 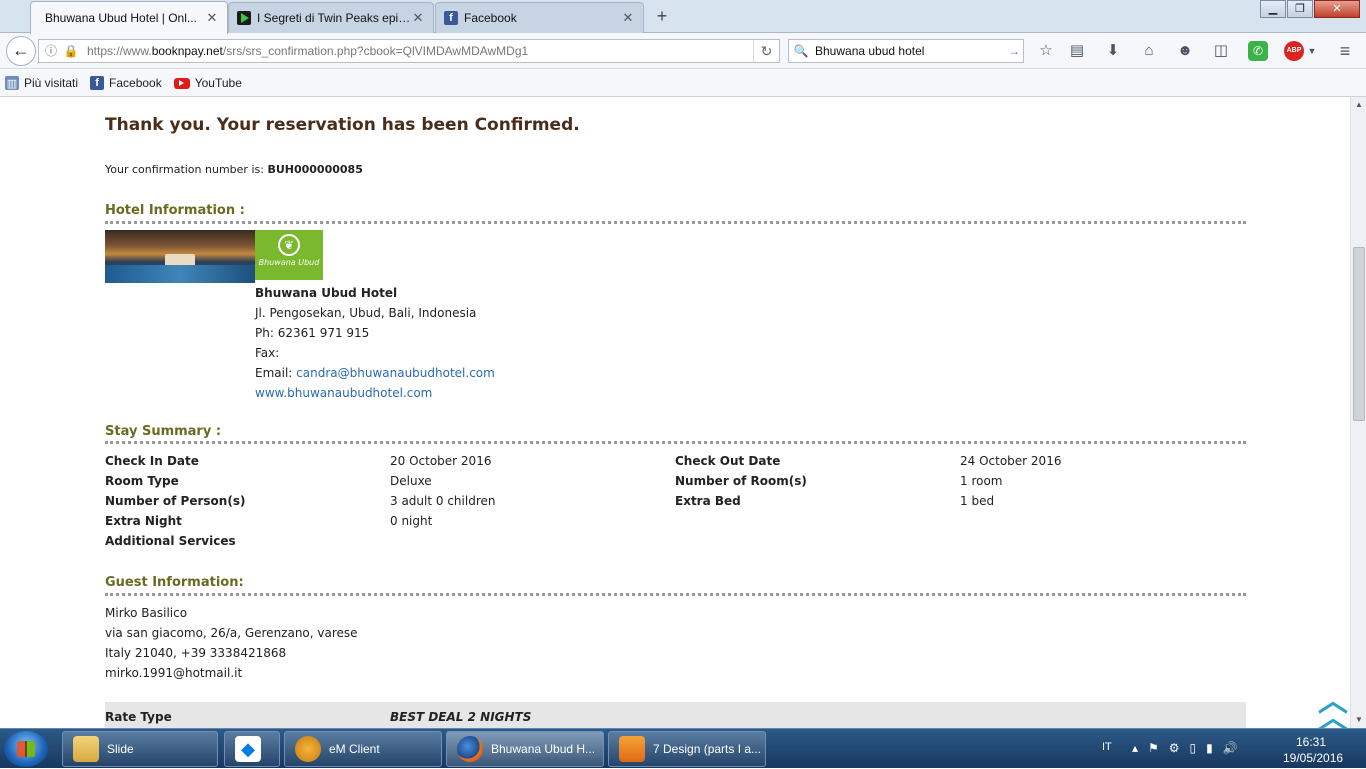 I want to click on hello-icon: ☻, so click(x=1185, y=51).